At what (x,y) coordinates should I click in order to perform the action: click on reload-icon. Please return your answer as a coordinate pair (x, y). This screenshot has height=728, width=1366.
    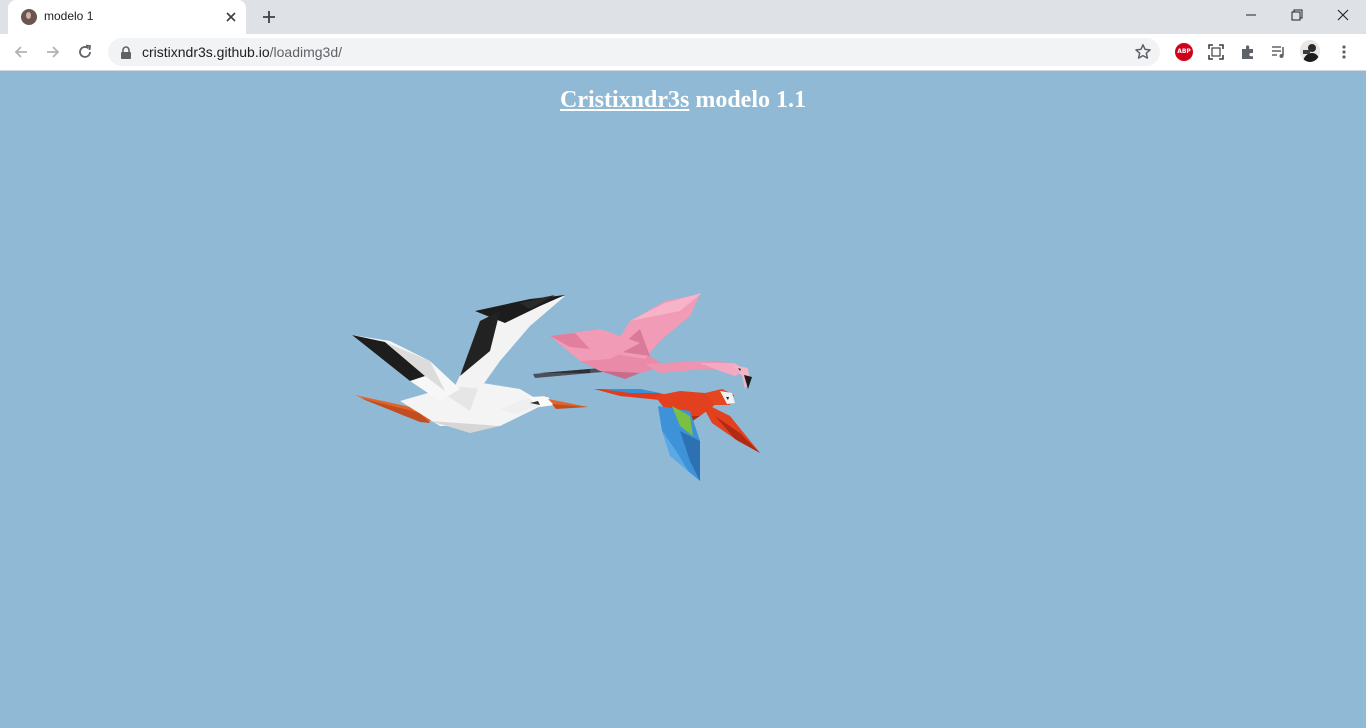
    Looking at the image, I should click on (85, 52).